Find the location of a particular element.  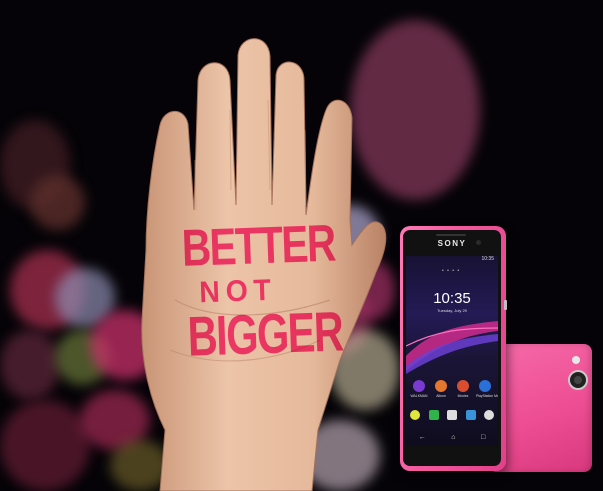

back-icon: ← is located at coordinates (422, 437).